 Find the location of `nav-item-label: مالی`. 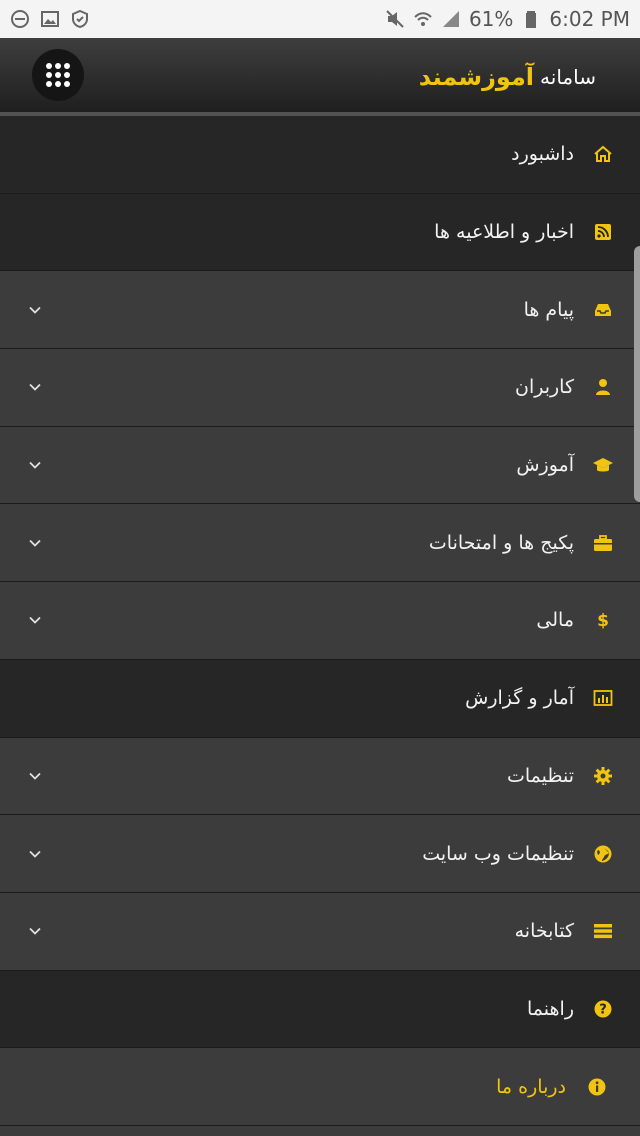

nav-item-label: مالی is located at coordinates (555, 620).